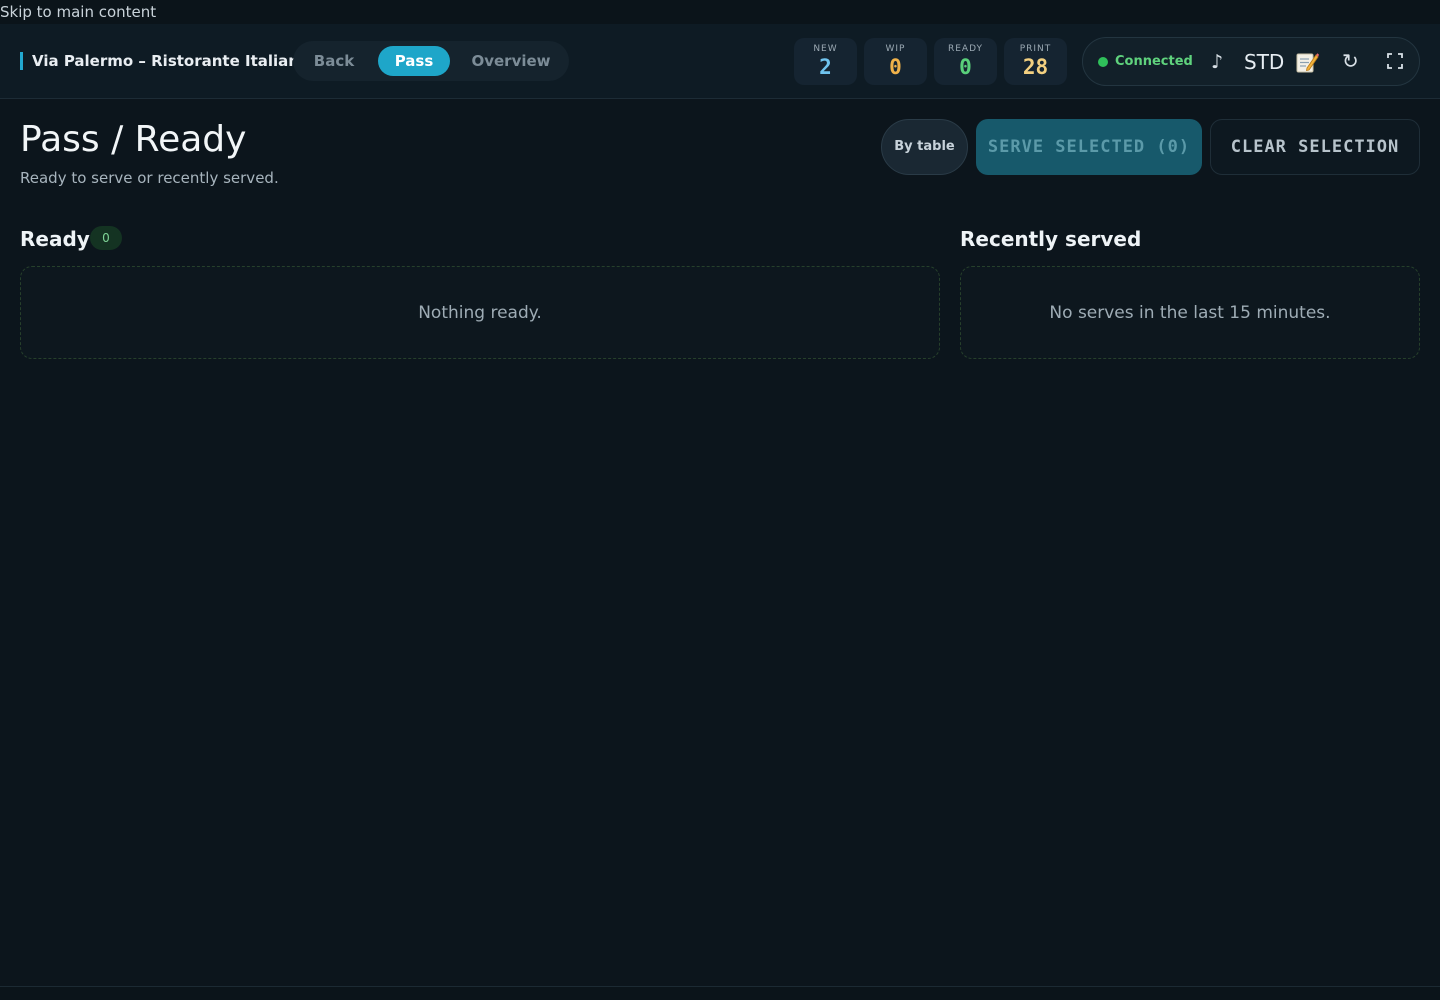 The width and height of the screenshot is (1440, 1000). Describe the element at coordinates (149, 178) in the screenshot. I see `page-subtitle: Ready to serve or recently served.` at that location.